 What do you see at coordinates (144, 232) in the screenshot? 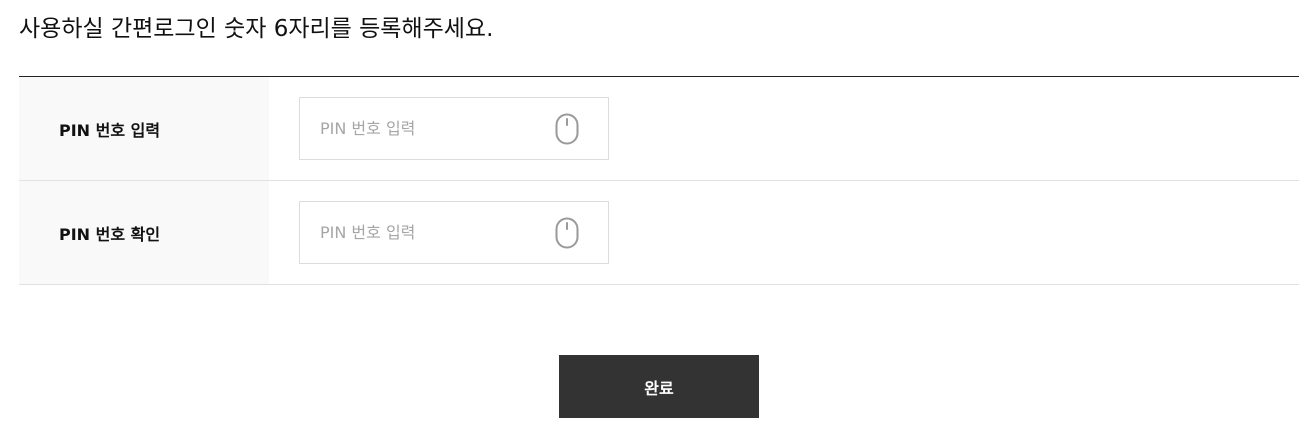
I see `pin-confirm-label: PIN 번호 확인` at bounding box center [144, 232].